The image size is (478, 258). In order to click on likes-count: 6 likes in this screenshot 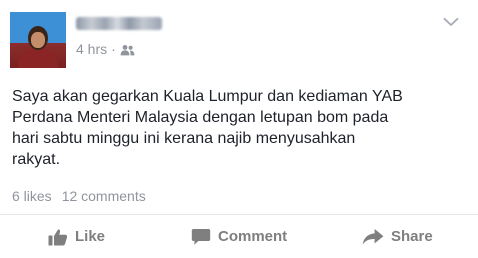, I will do `click(32, 196)`.